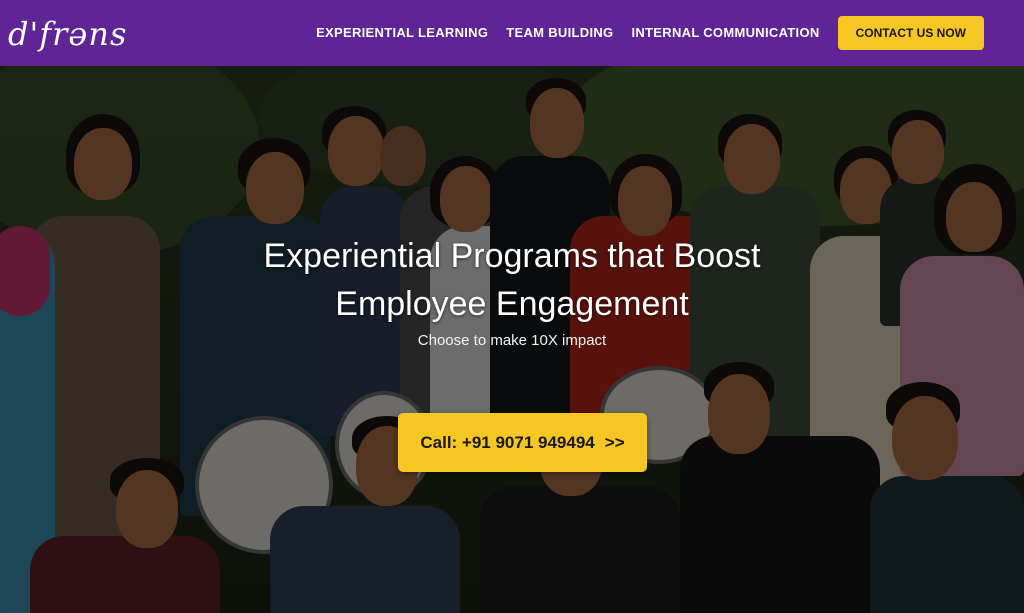  Describe the element at coordinates (67, 34) in the screenshot. I see `brand-logo: d'frǝns` at that location.